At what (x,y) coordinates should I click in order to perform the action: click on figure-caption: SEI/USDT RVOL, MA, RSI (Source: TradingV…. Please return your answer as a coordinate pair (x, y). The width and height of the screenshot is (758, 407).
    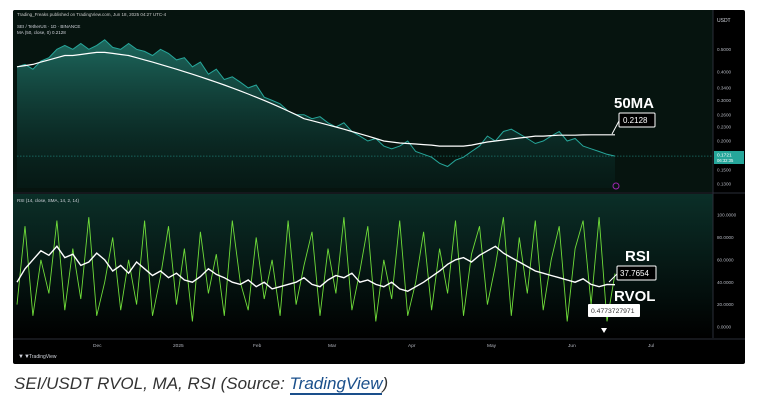
    Looking at the image, I should click on (201, 384).